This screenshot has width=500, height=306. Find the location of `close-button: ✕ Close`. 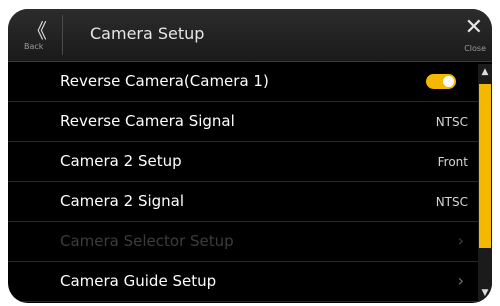

close-button: ✕ Close is located at coordinates (469, 35).